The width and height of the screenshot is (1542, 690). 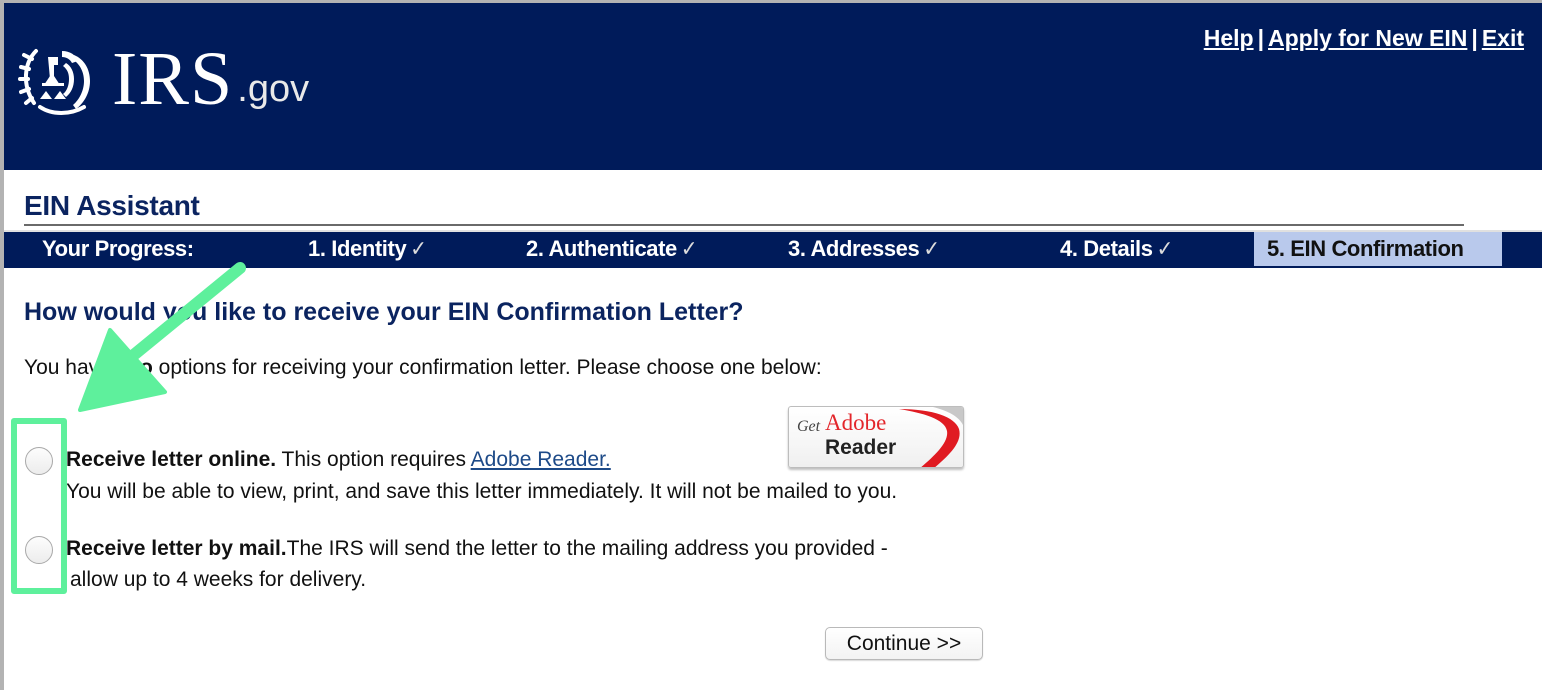 I want to click on irs-eagle-seal-icon, so click(x=54, y=82).